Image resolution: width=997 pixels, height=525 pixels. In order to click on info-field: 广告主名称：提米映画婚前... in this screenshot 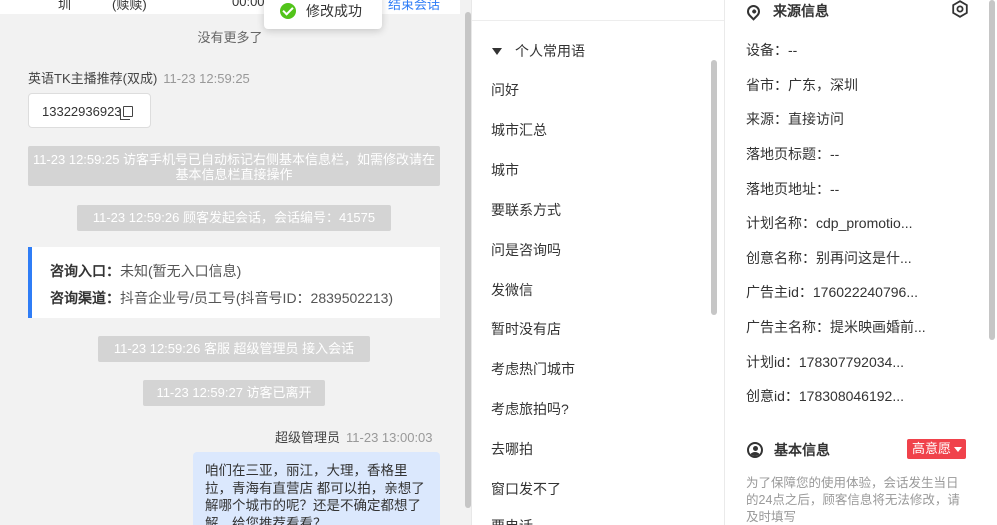, I will do `click(836, 327)`.